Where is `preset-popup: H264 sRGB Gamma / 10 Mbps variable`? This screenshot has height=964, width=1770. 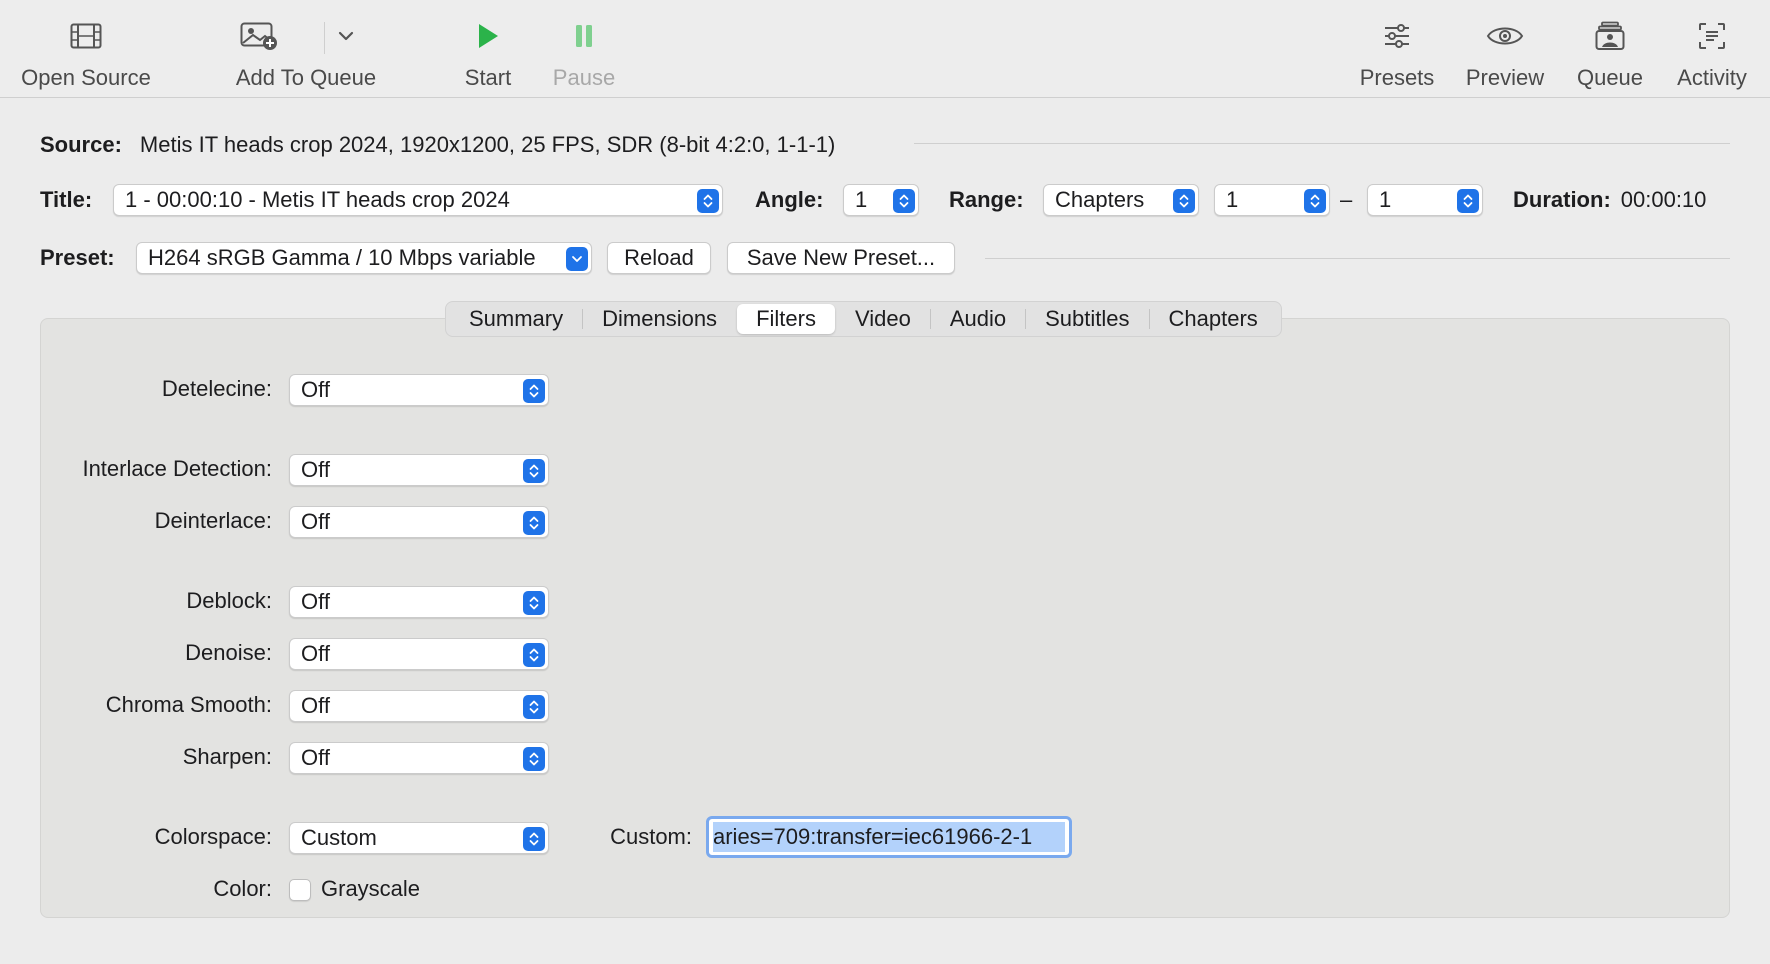 preset-popup: H264 sRGB Gamma / 10 Mbps variable is located at coordinates (364, 258).